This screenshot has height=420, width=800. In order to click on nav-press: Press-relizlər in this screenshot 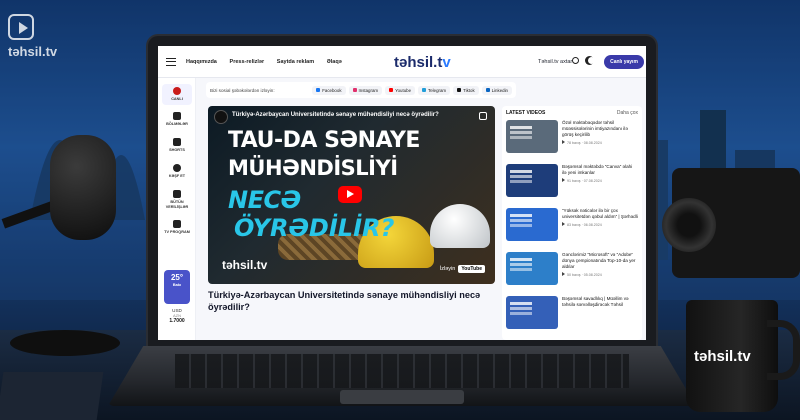, I will do `click(247, 62)`.